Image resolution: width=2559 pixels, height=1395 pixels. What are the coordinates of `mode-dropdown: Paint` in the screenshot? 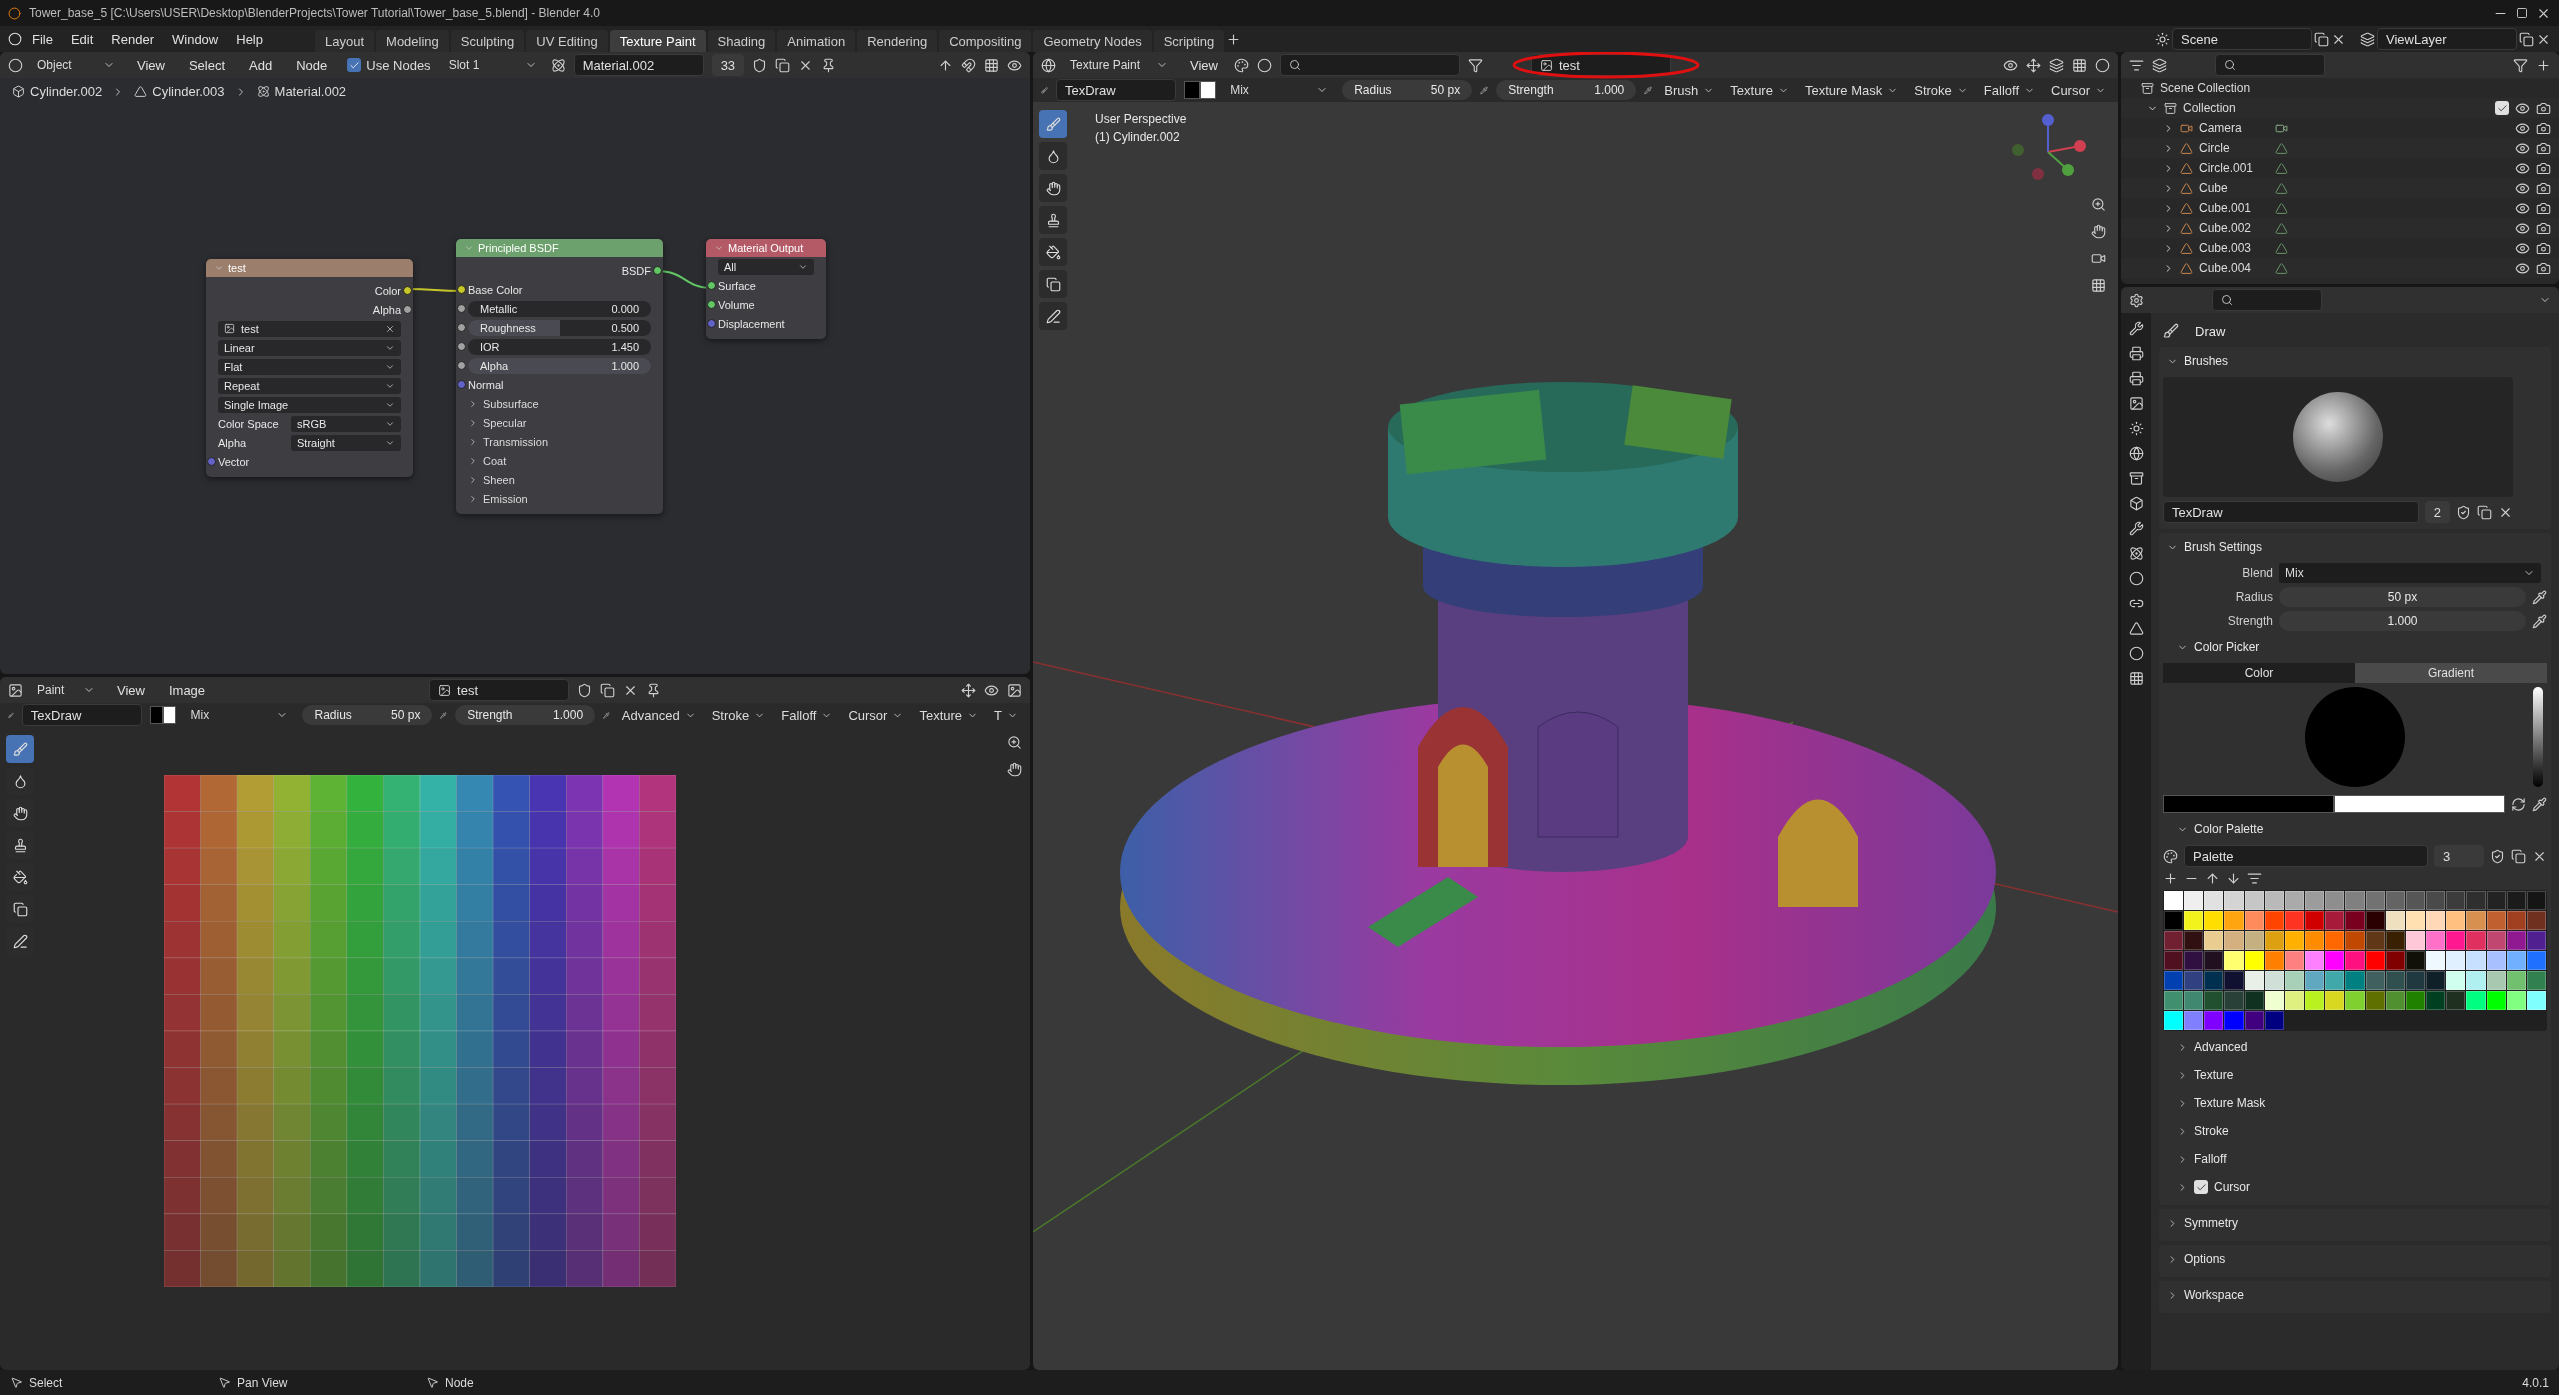 It's located at (66, 690).